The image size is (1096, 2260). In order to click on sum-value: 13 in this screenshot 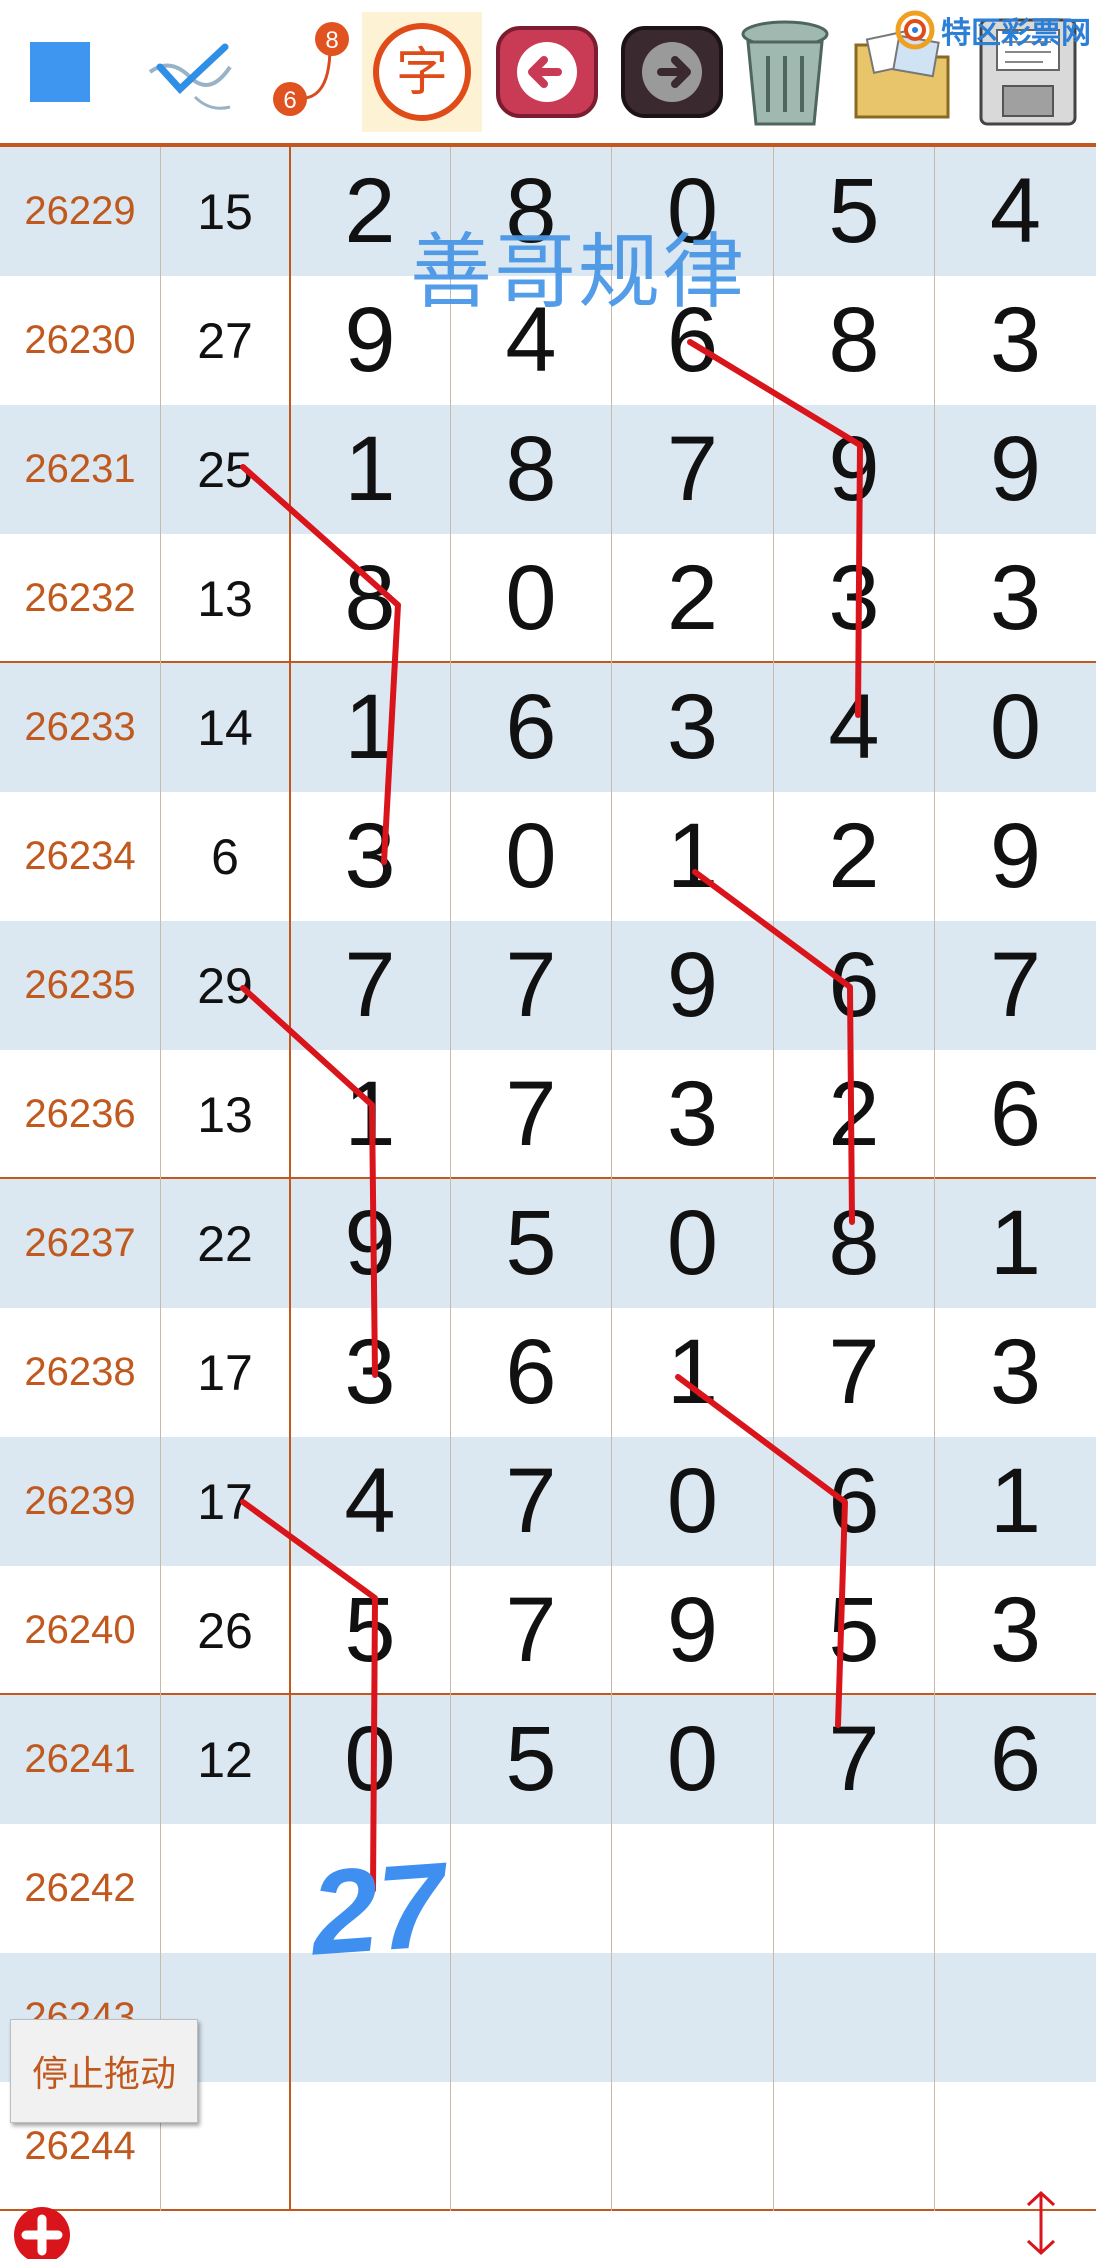, I will do `click(225, 1114)`.